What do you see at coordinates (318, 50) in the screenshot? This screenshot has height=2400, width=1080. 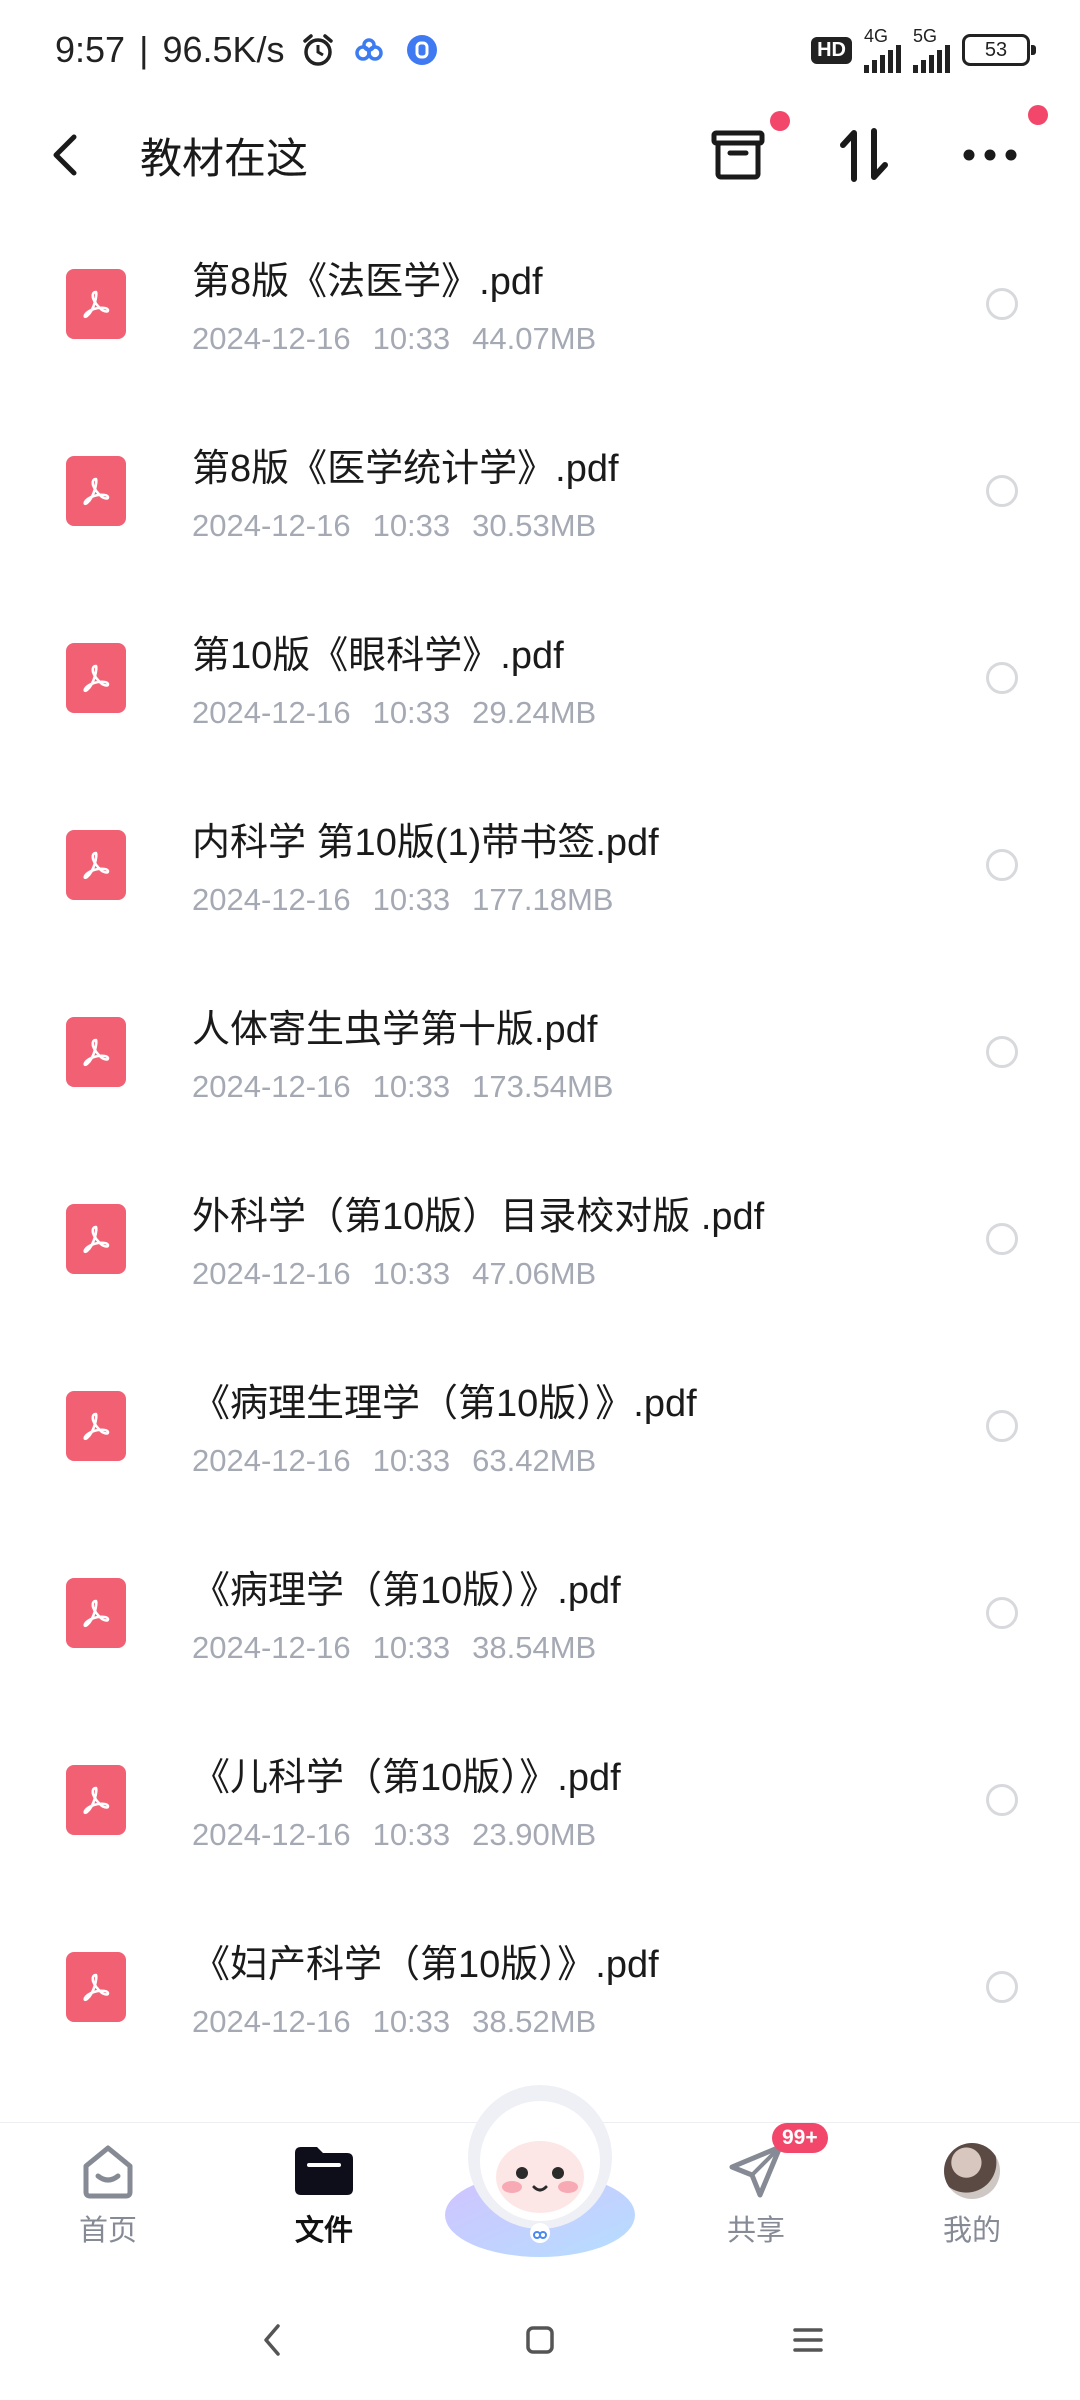 I see `alarm-icon` at bounding box center [318, 50].